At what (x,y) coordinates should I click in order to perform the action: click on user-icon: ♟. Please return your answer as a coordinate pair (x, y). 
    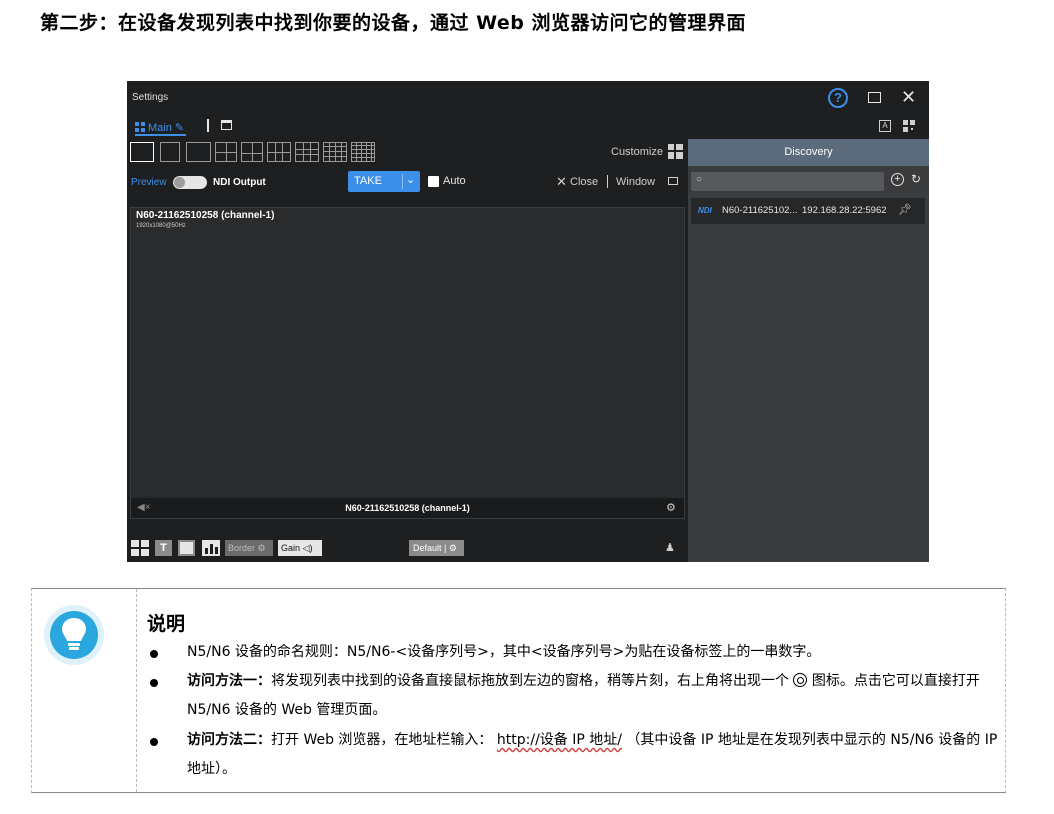
    Looking at the image, I should click on (671, 548).